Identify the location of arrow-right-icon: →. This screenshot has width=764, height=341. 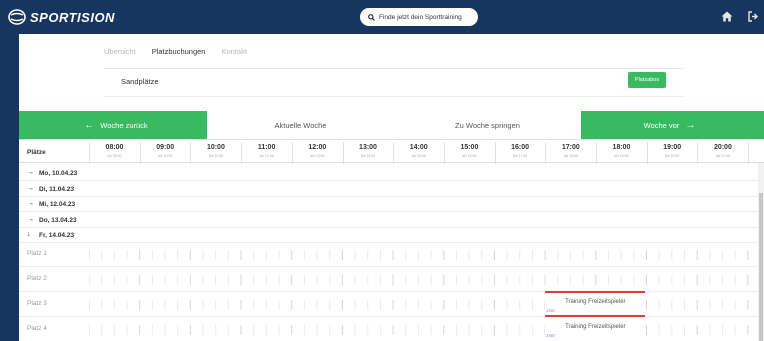
(690, 125).